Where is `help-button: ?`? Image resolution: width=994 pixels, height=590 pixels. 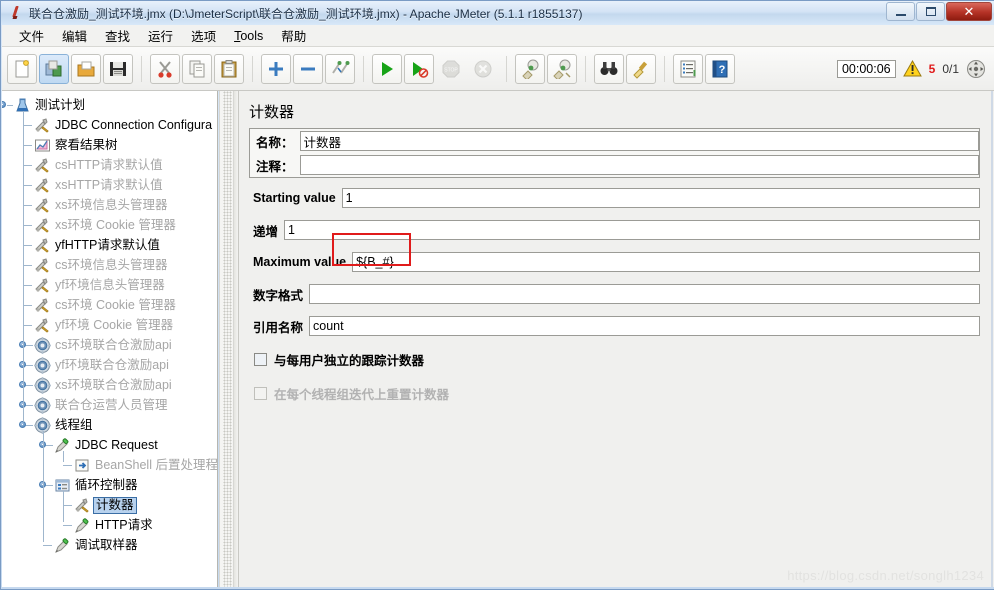 help-button: ? is located at coordinates (720, 68).